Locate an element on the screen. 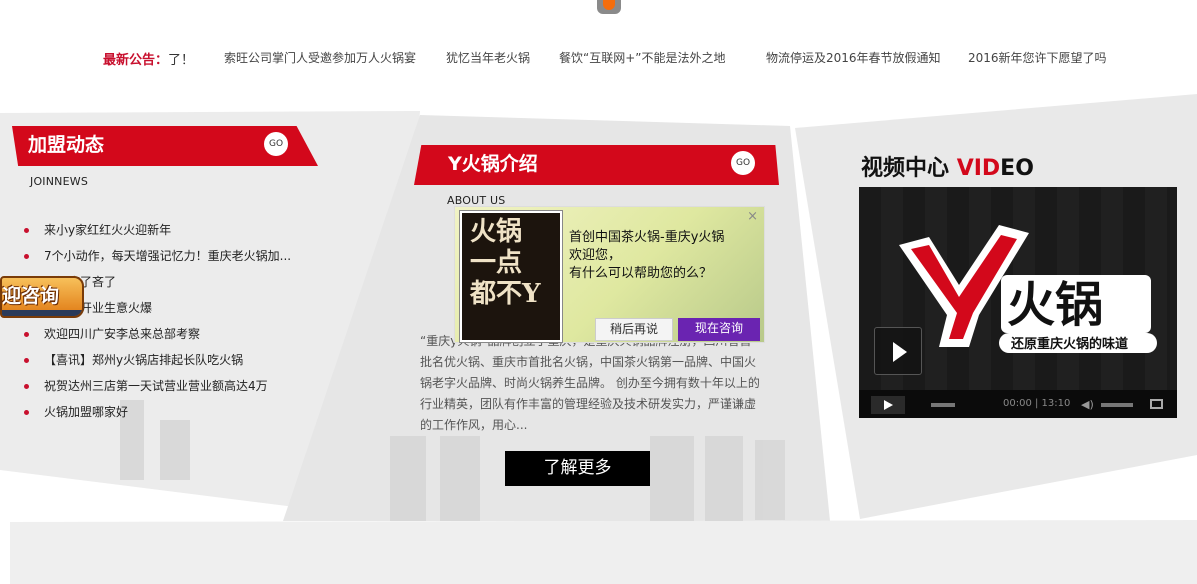 This screenshot has width=1197, height=584. chat-message: 首创中国茶火锅-重庆y火锅 欢迎您， 有什么可以帮助您的么？ is located at coordinates (647, 255).